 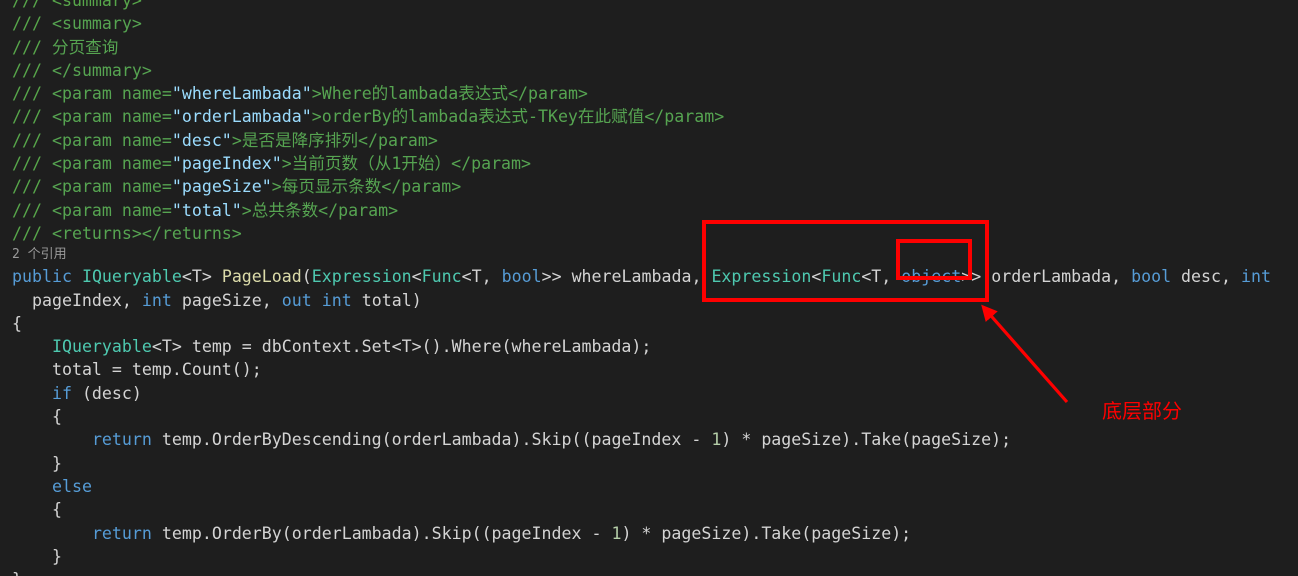 What do you see at coordinates (649, 369) in the screenshot?
I see `code-line-total-assignment: total = temp.Count();` at bounding box center [649, 369].